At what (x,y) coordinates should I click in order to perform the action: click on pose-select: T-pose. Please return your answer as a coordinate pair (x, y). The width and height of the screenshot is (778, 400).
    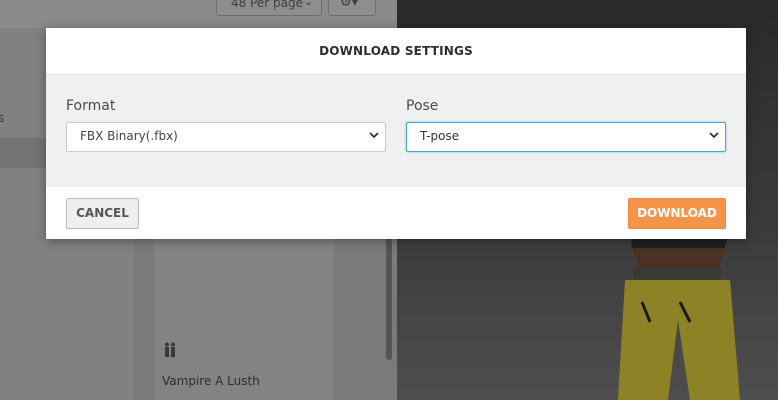
    Looking at the image, I should click on (566, 137).